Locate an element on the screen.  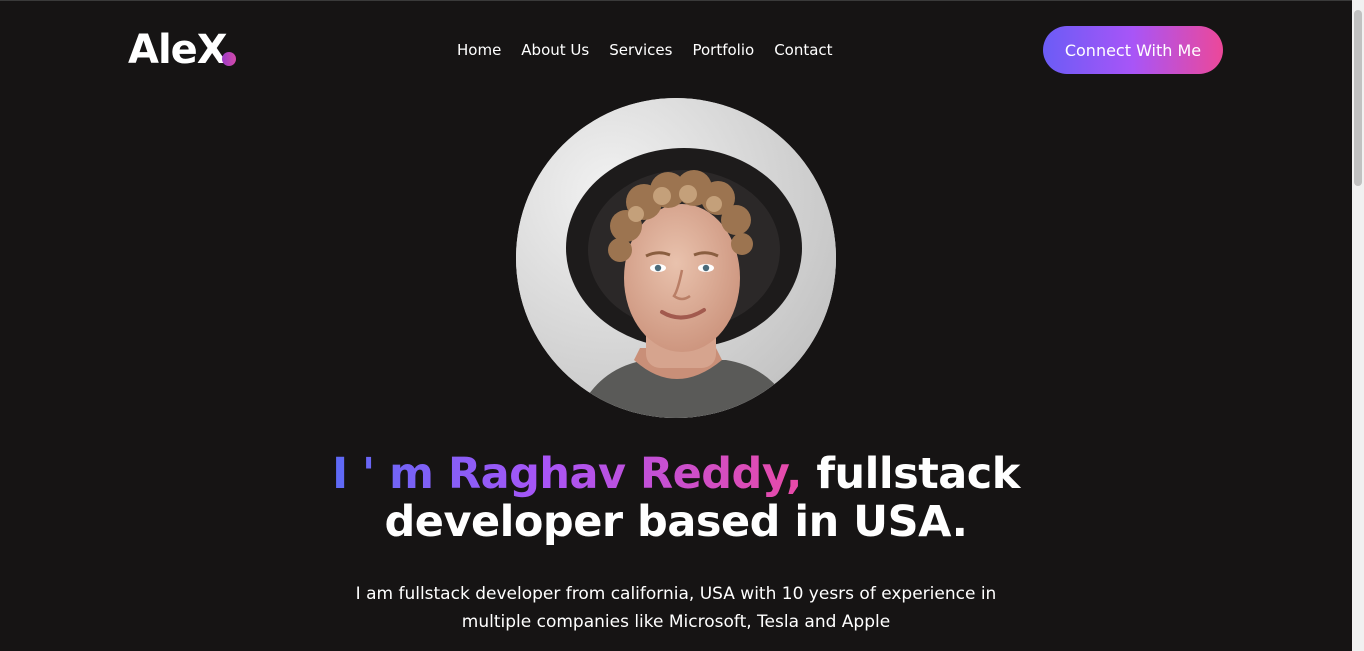
connect-with-me-button: Connect With Me is located at coordinates (1133, 50).